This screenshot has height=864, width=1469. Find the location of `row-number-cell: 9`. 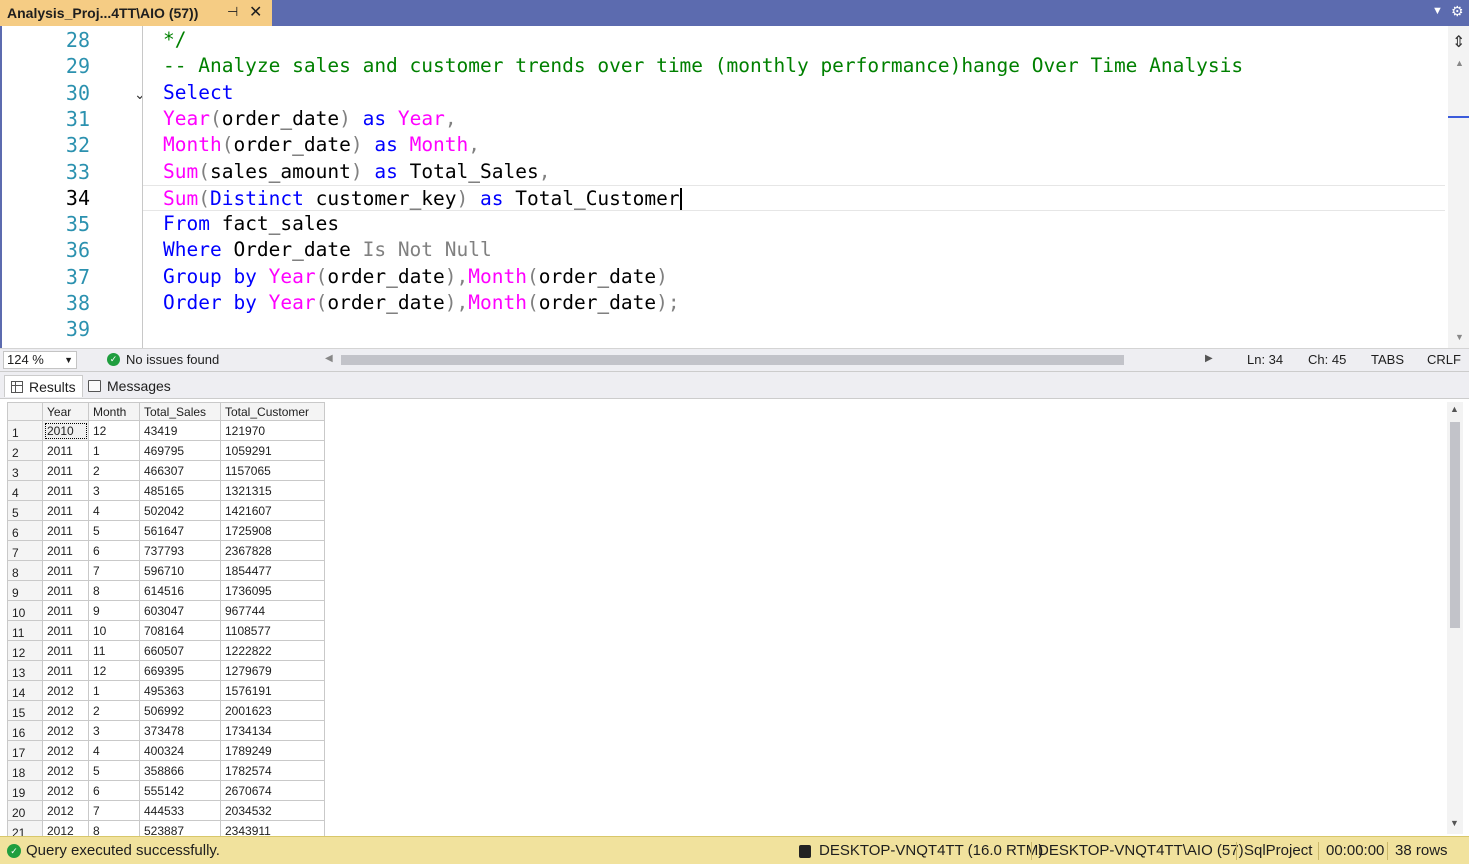

row-number-cell: 9 is located at coordinates (25, 590).